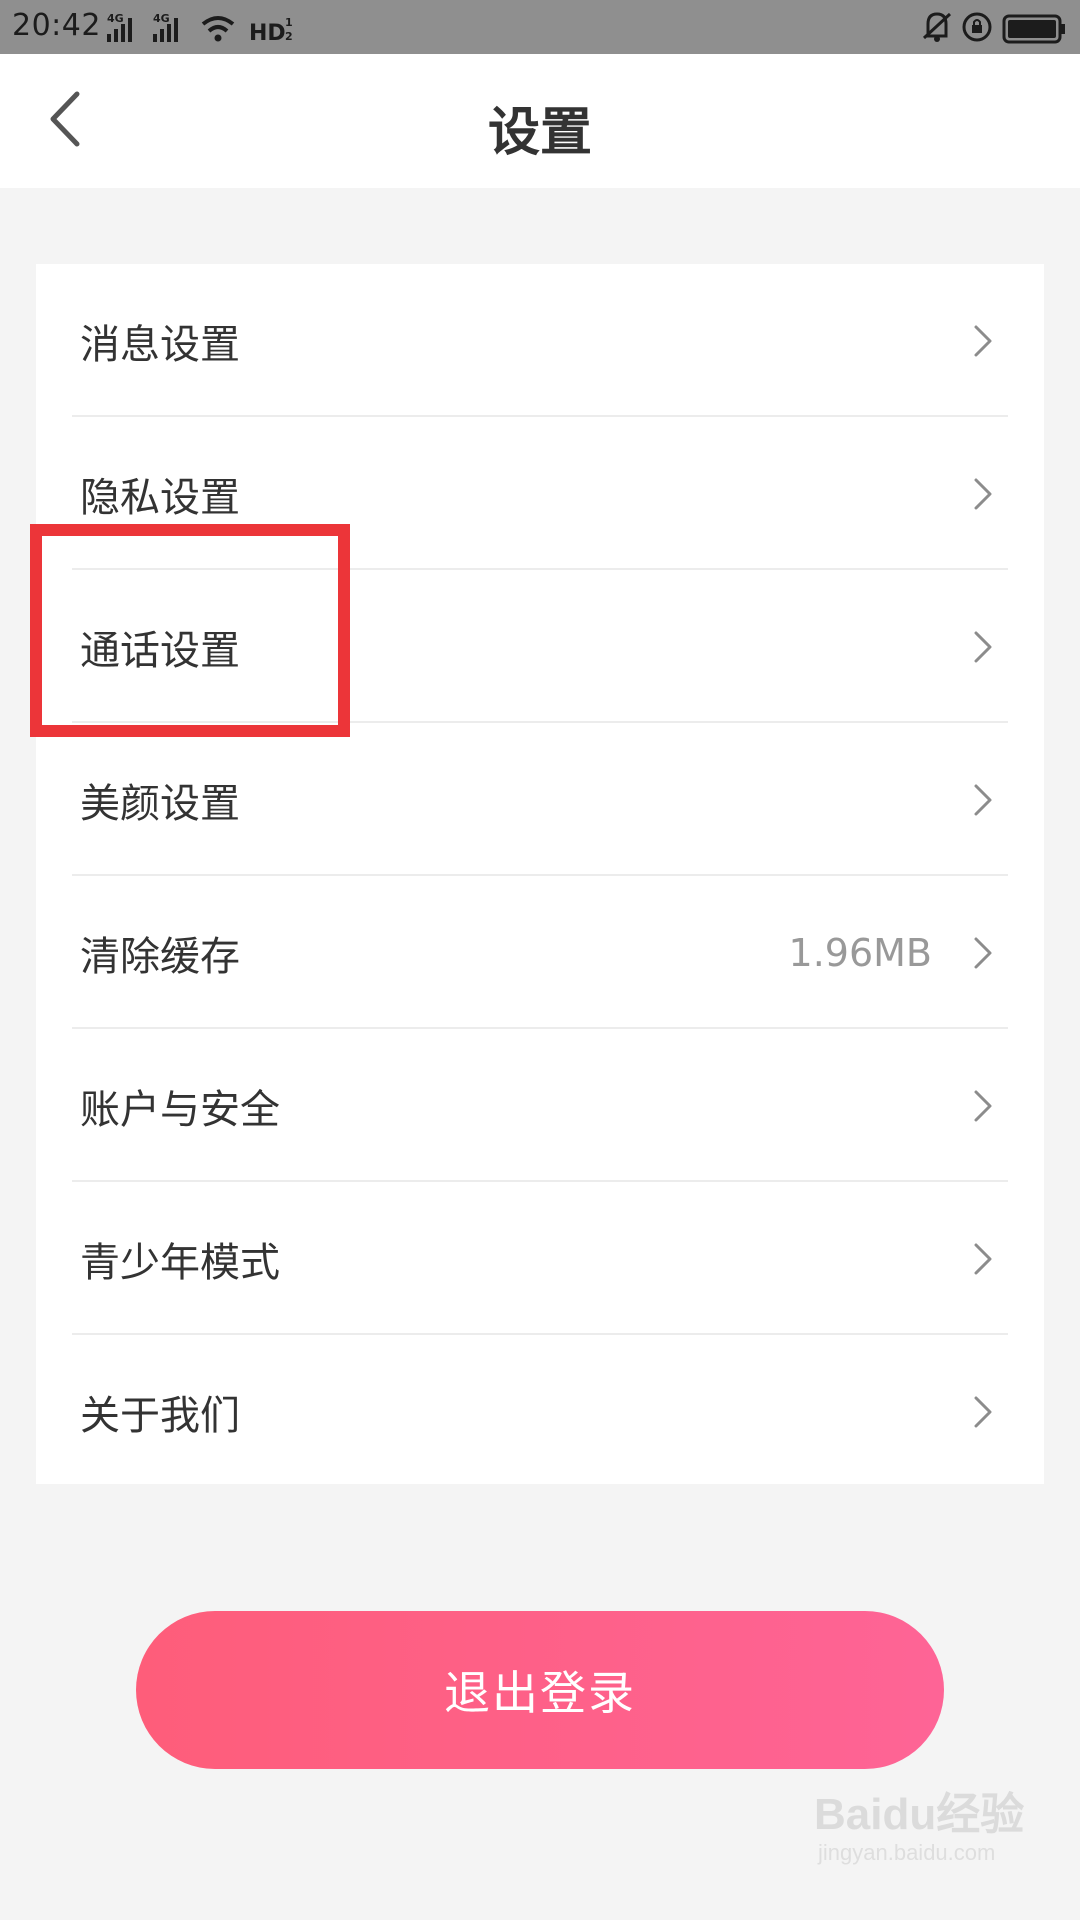  I want to click on svg-text: 2, so click(289, 36).